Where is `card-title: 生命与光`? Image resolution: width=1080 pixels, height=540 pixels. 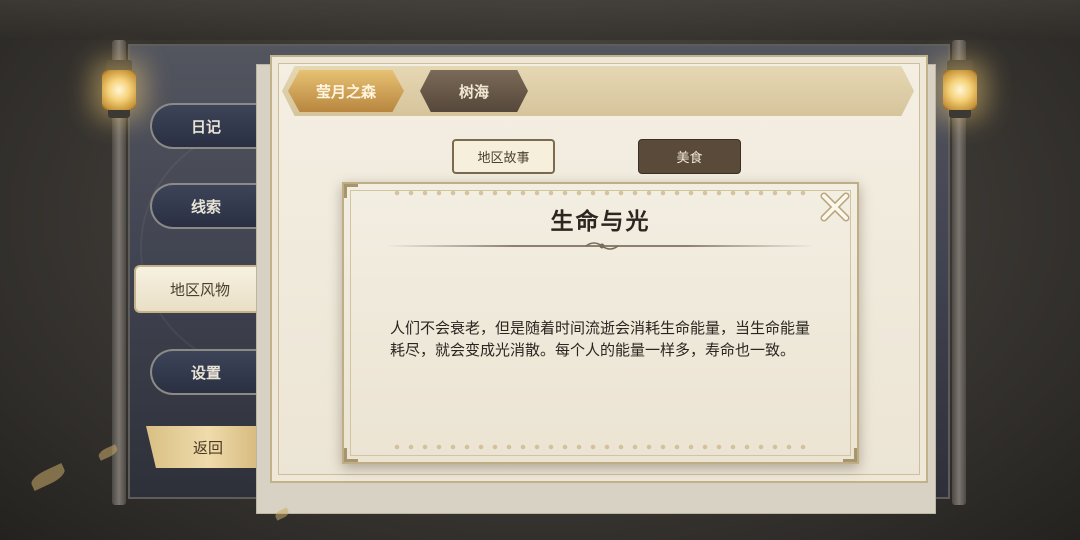
card-title: 生命与光 is located at coordinates (600, 222).